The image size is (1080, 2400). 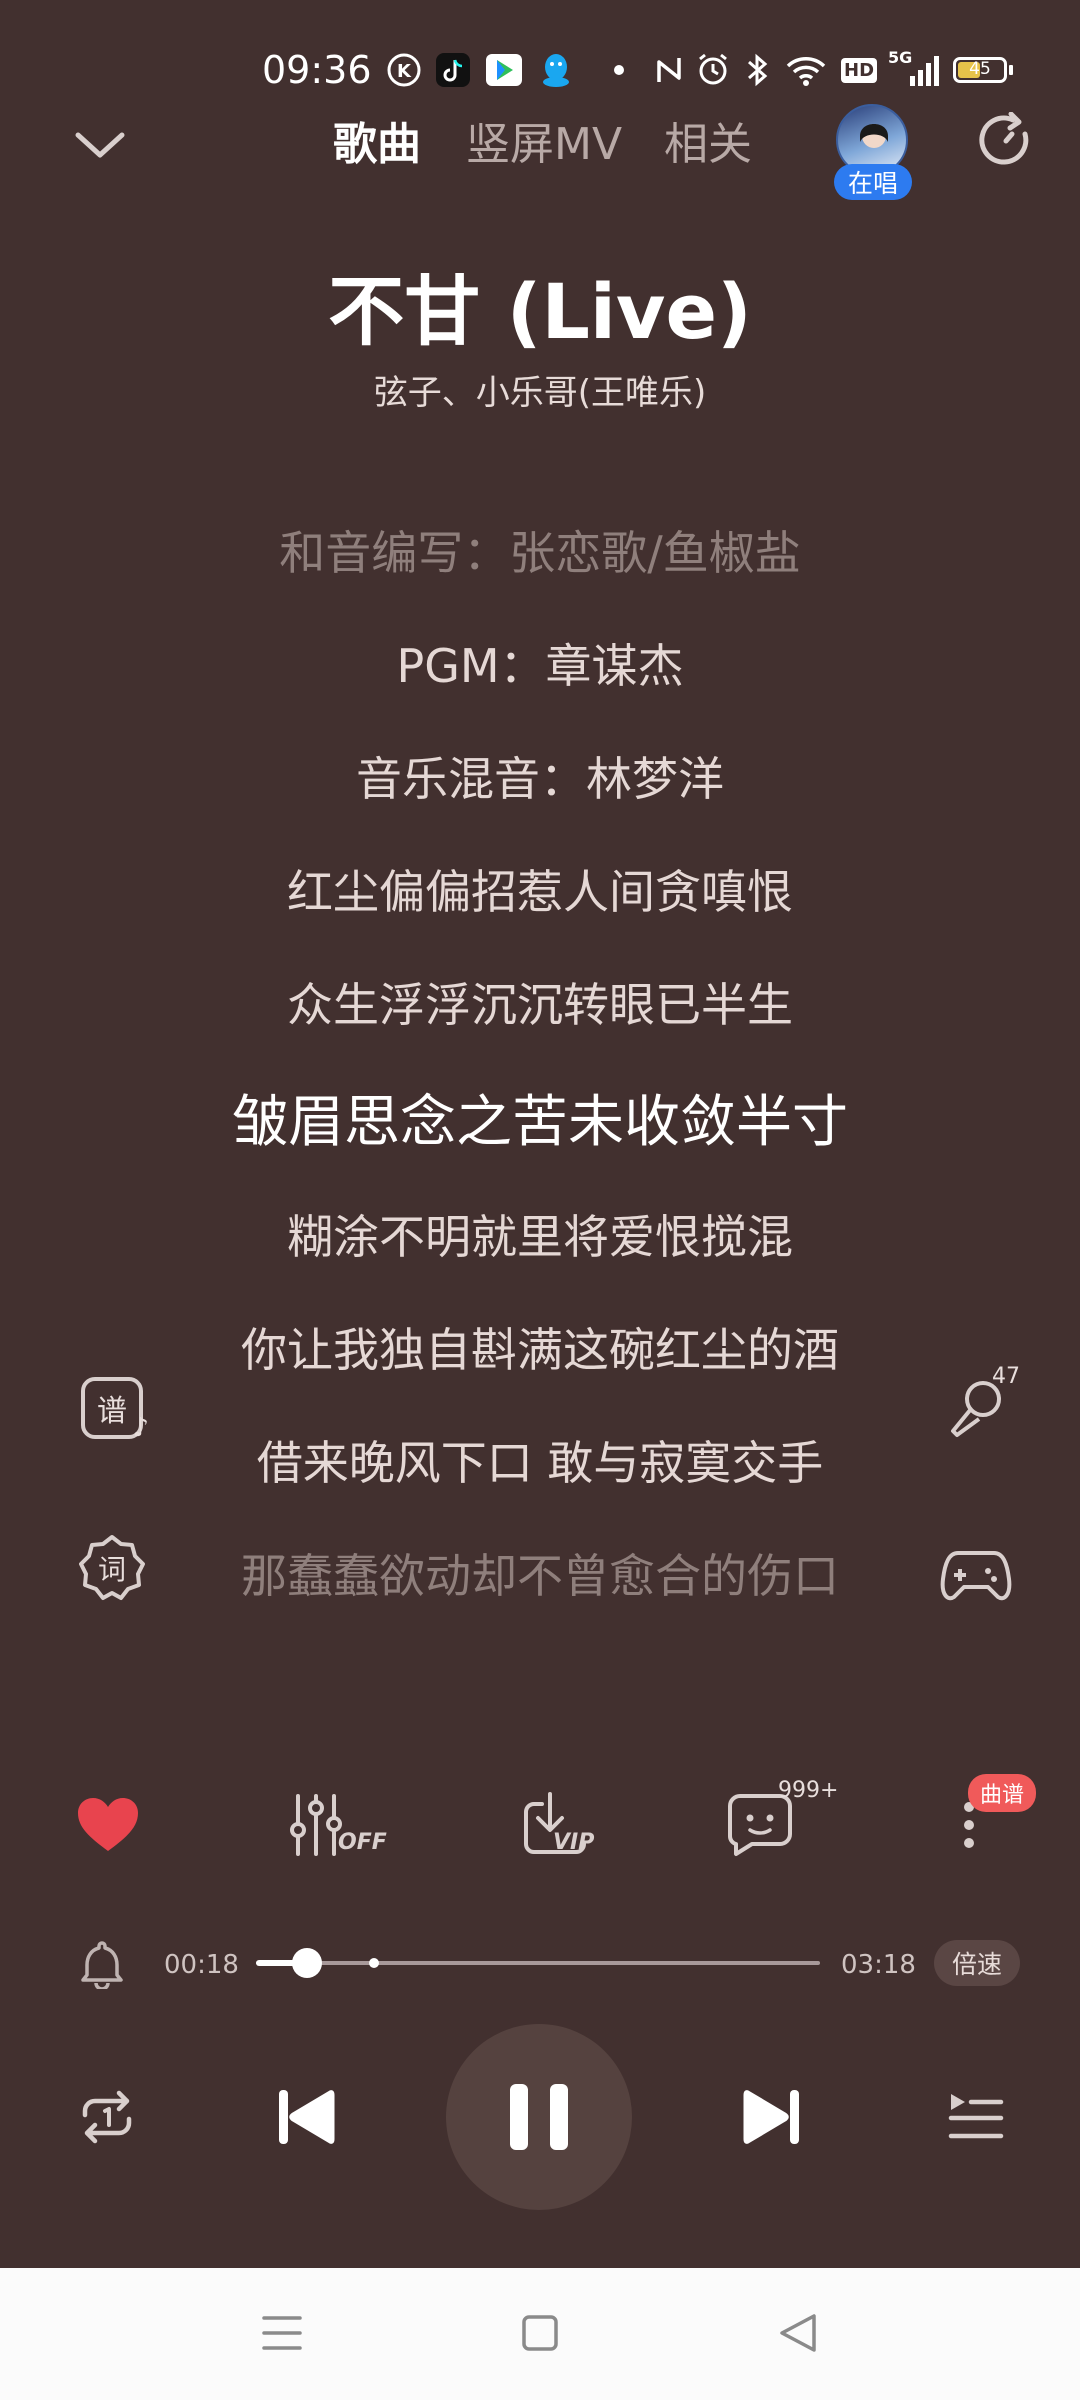 I want to click on lyric-line: 和音编写：张恋歌/鱼椒盐, so click(x=540, y=553).